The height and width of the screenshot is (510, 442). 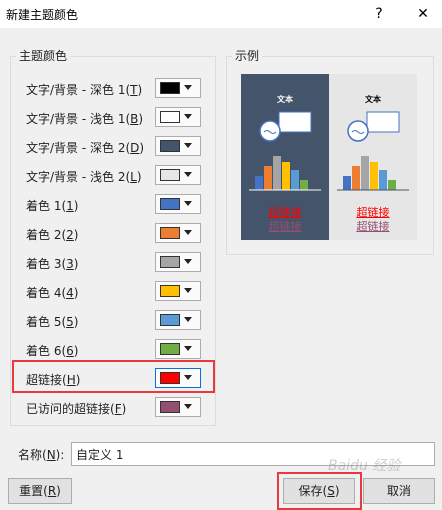 I want to click on preview-light-visited-link: 超链接, so click(x=373, y=226).